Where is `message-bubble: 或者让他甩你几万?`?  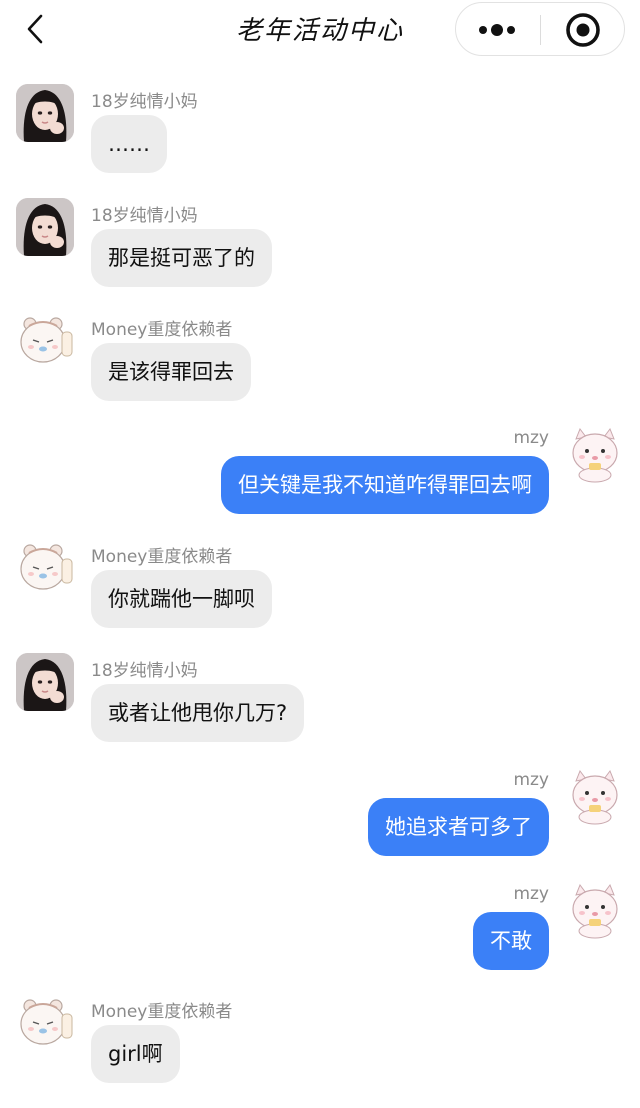 message-bubble: 或者让他甩你几万? is located at coordinates (198, 713).